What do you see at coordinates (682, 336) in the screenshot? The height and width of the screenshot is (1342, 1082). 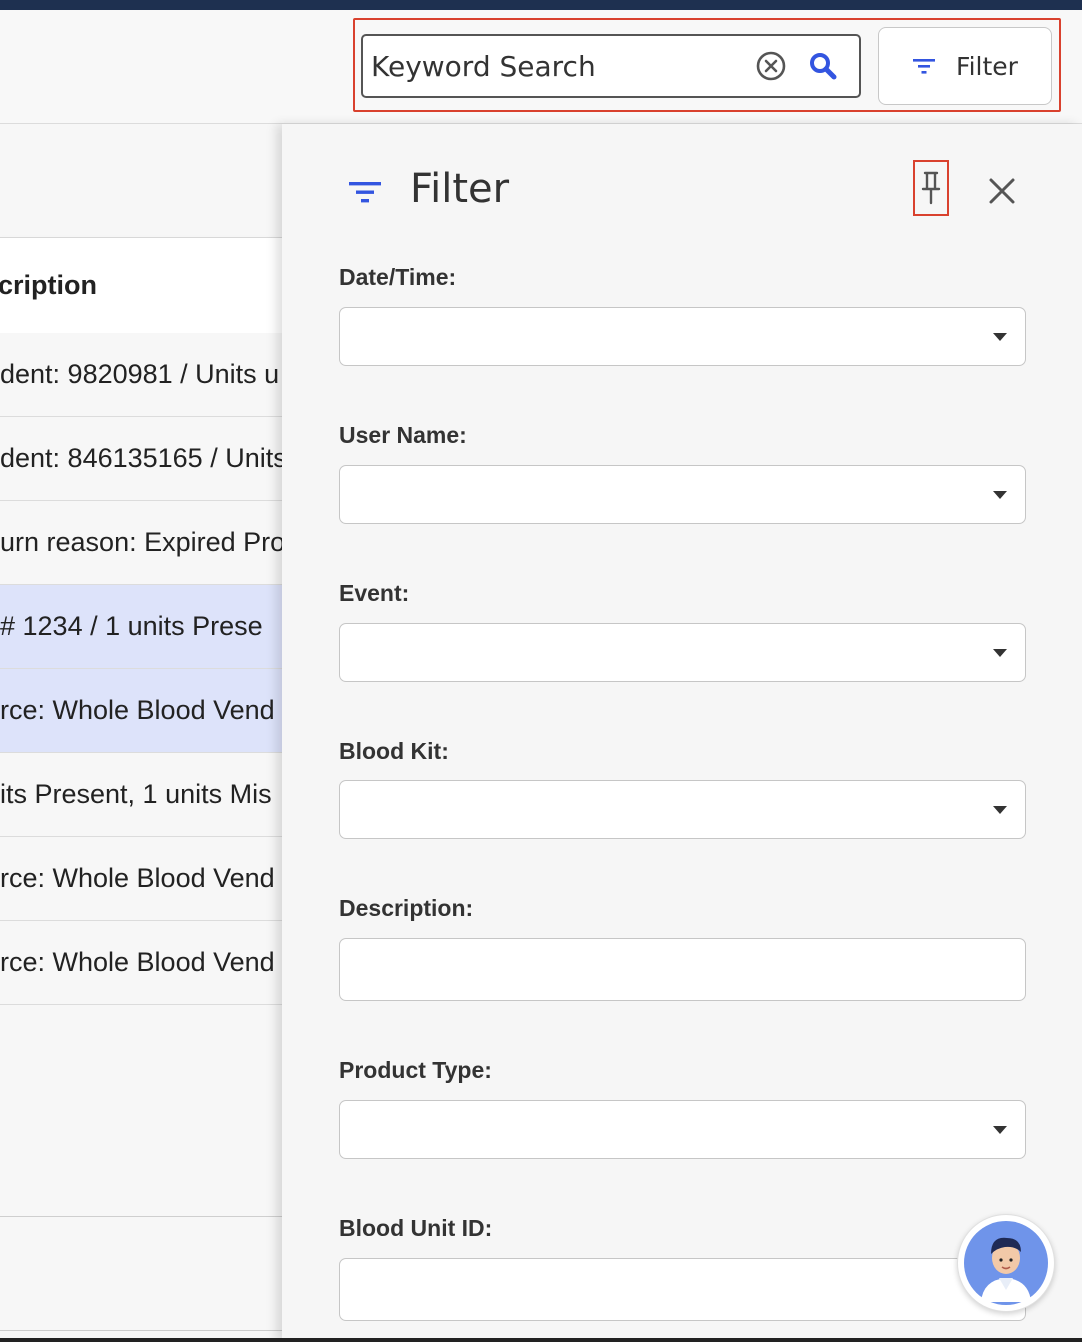 I see `datetime-select` at bounding box center [682, 336].